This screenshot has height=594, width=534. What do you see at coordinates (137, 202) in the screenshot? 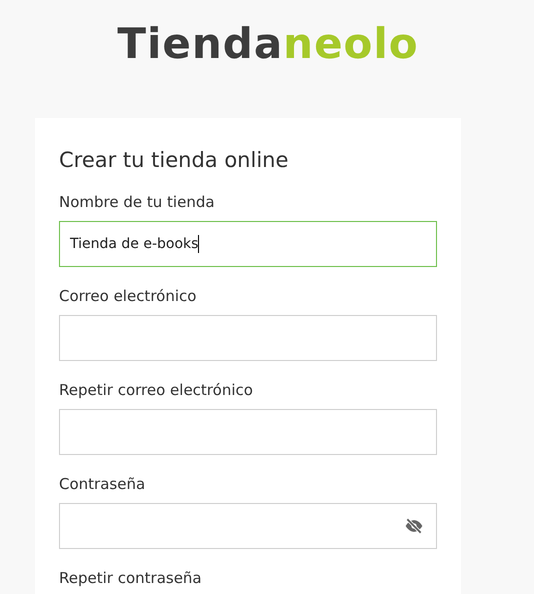
I see `field-label: Nombre de tu tienda` at bounding box center [137, 202].